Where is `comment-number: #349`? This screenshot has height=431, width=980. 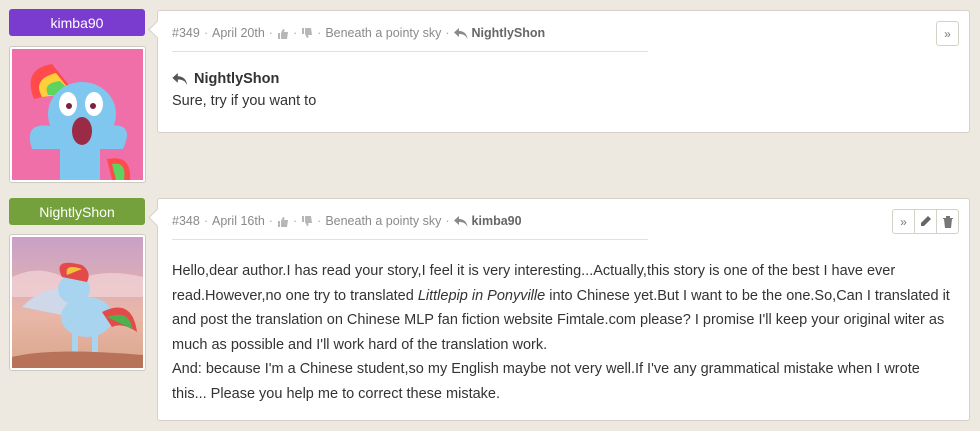
comment-number: #349 is located at coordinates (186, 33).